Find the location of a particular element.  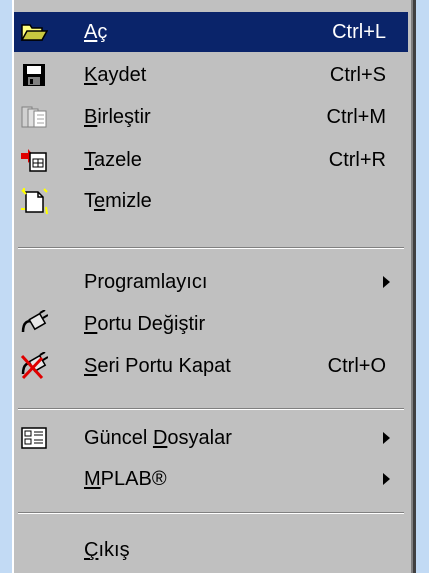

menu-item-mplab: MPLAB® is located at coordinates (211, 479).